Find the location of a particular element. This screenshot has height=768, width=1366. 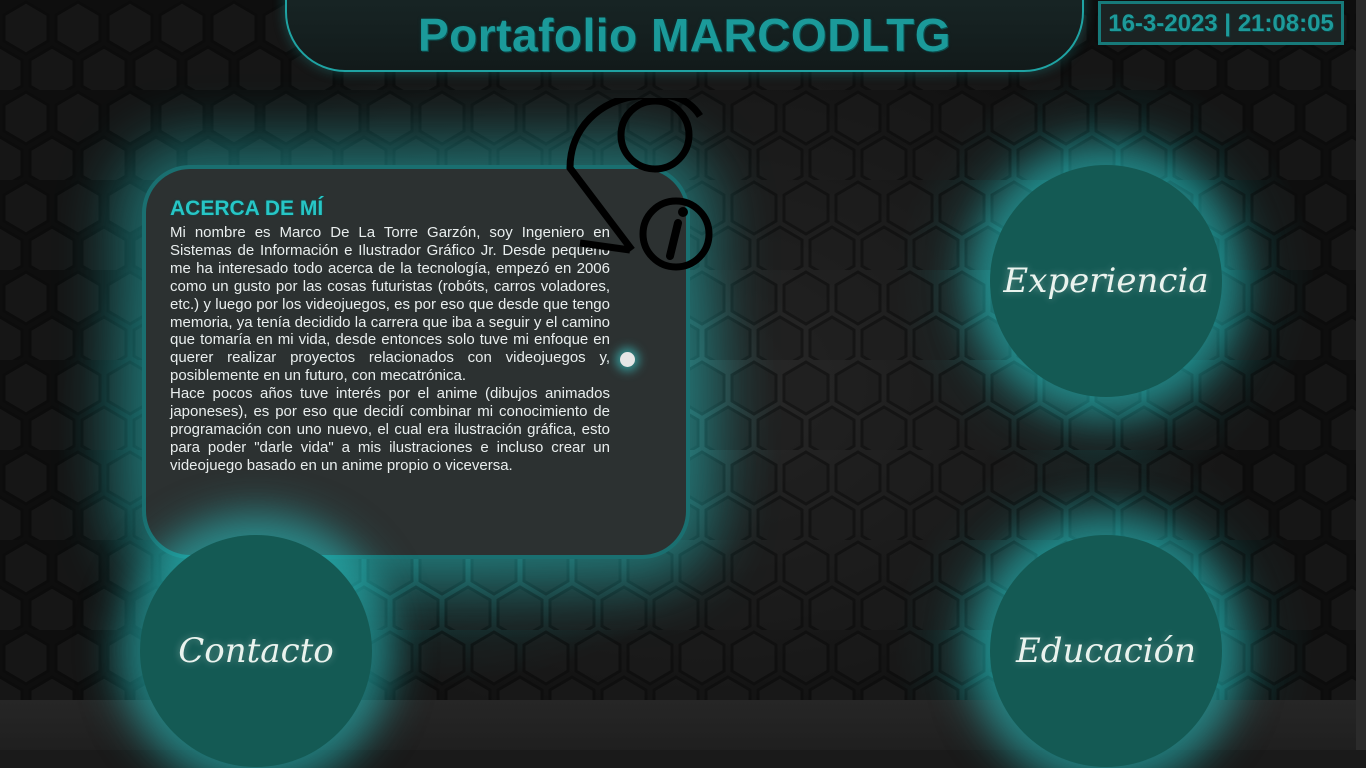

educacion-button: Educación is located at coordinates (1106, 651).